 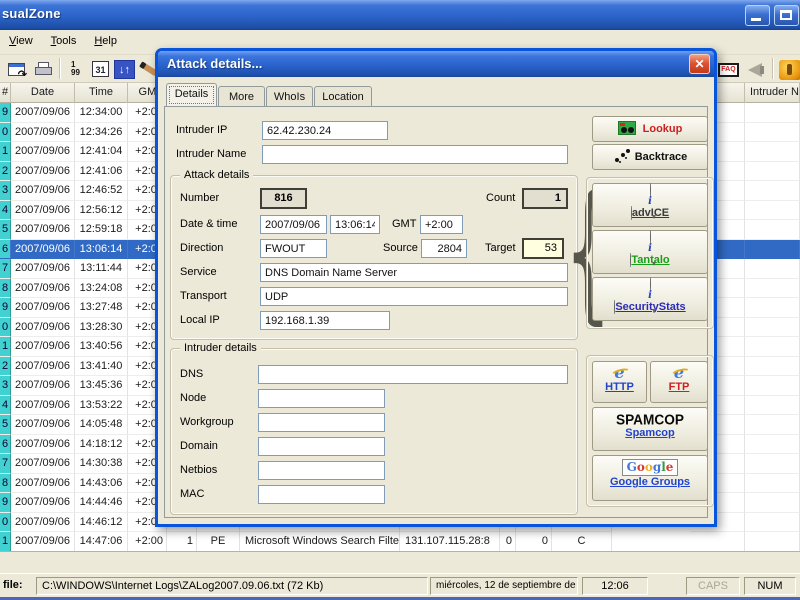 What do you see at coordinates (101, 93) in the screenshot?
I see `column-header-time: Time` at bounding box center [101, 93].